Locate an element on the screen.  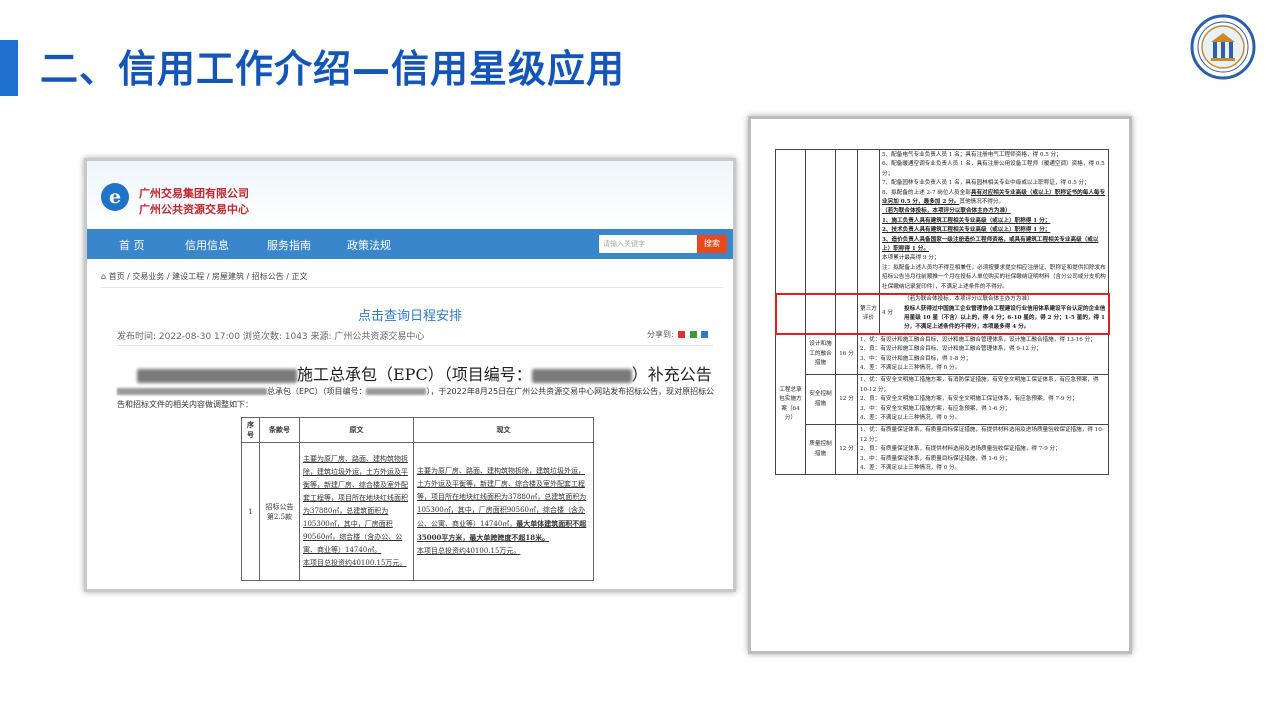
redacted-project-code is located at coordinates (581, 375).